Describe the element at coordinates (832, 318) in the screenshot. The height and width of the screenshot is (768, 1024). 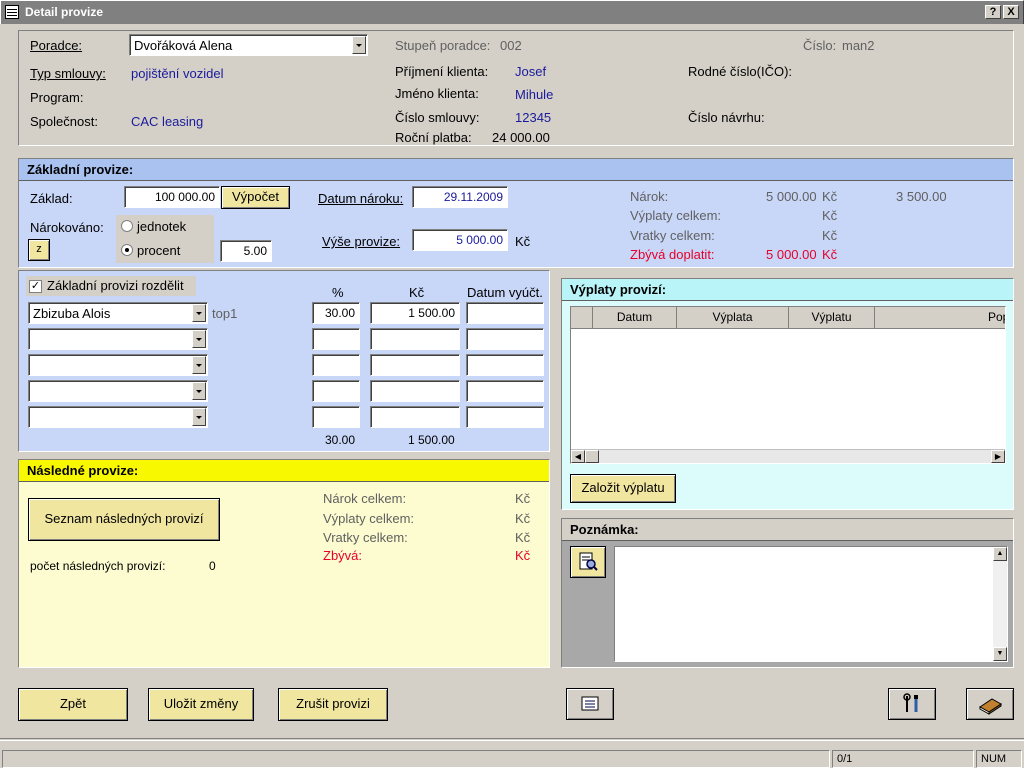
I see `grid-col-vyplatu: Výplatu` at that location.